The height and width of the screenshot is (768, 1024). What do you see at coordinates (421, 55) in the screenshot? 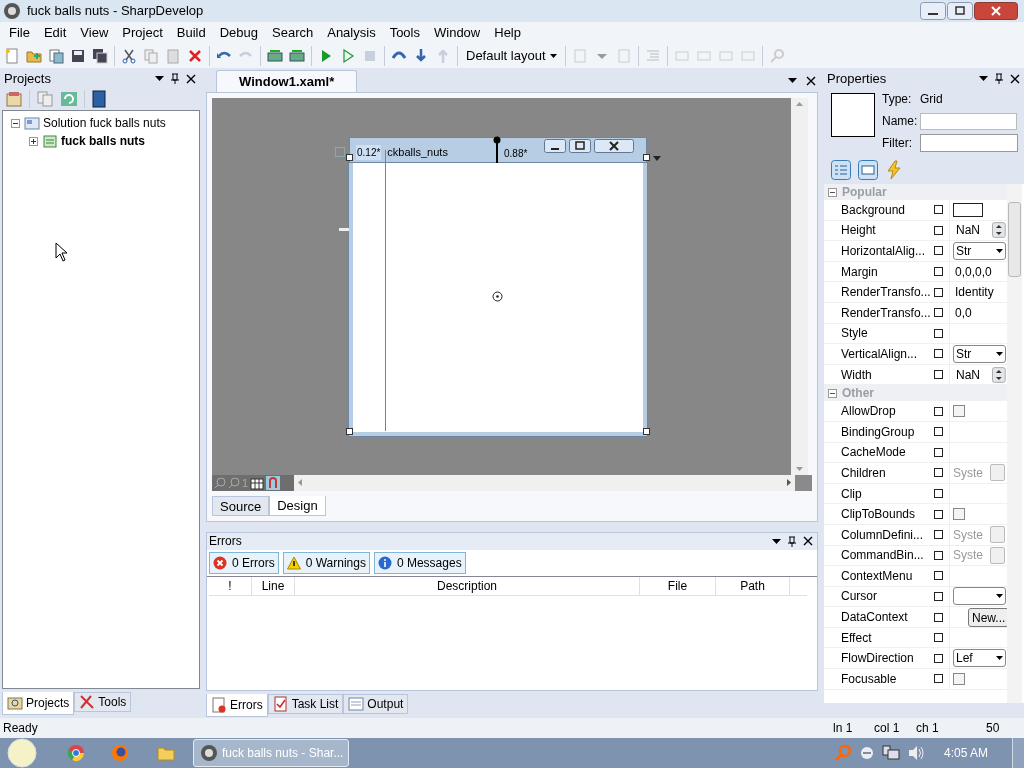
I see `step-into-icon` at bounding box center [421, 55].